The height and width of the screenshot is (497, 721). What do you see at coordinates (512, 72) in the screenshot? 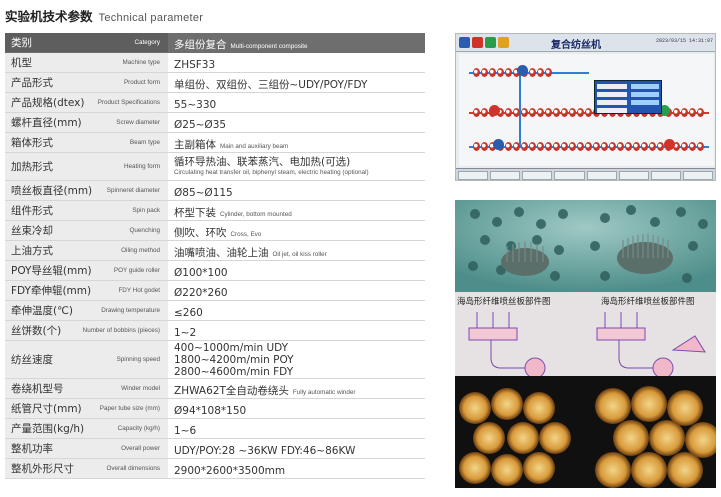
I see `hmi-roller-row` at bounding box center [512, 72].